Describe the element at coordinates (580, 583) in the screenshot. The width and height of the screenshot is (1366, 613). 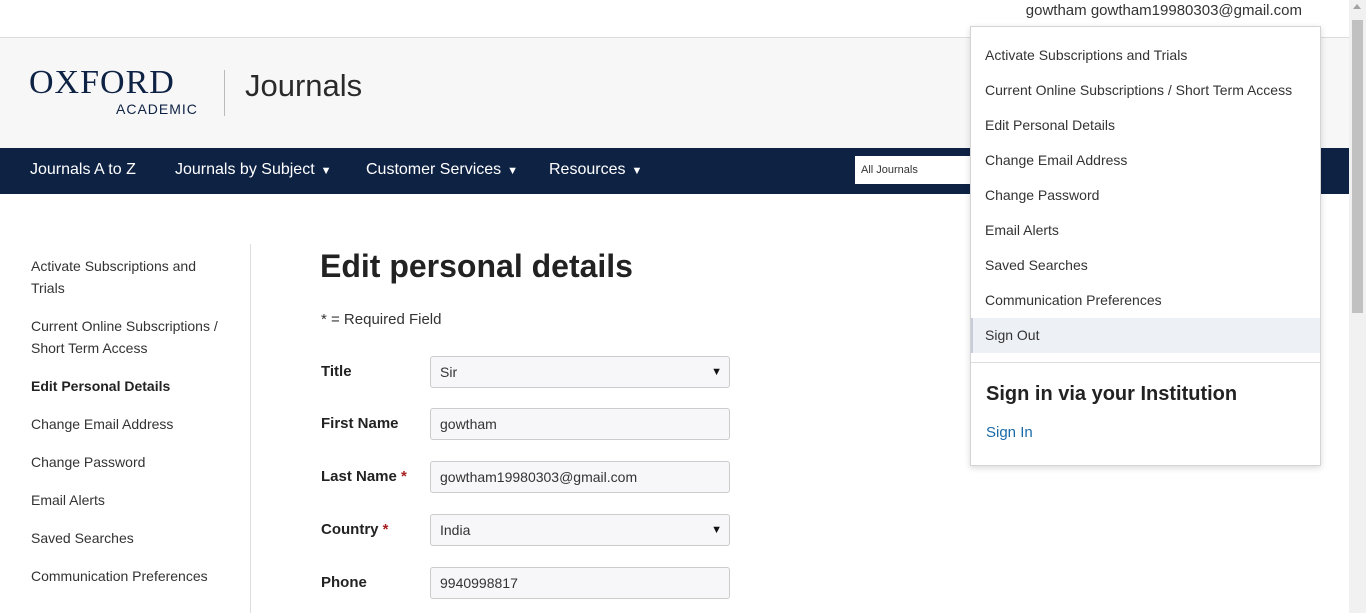
I see `phone-input: 9940998817` at that location.